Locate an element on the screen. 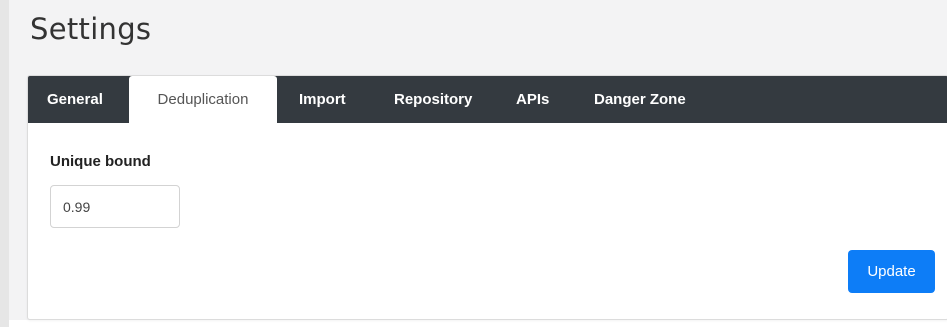 The height and width of the screenshot is (327, 947). page-title: Settings is located at coordinates (91, 29).